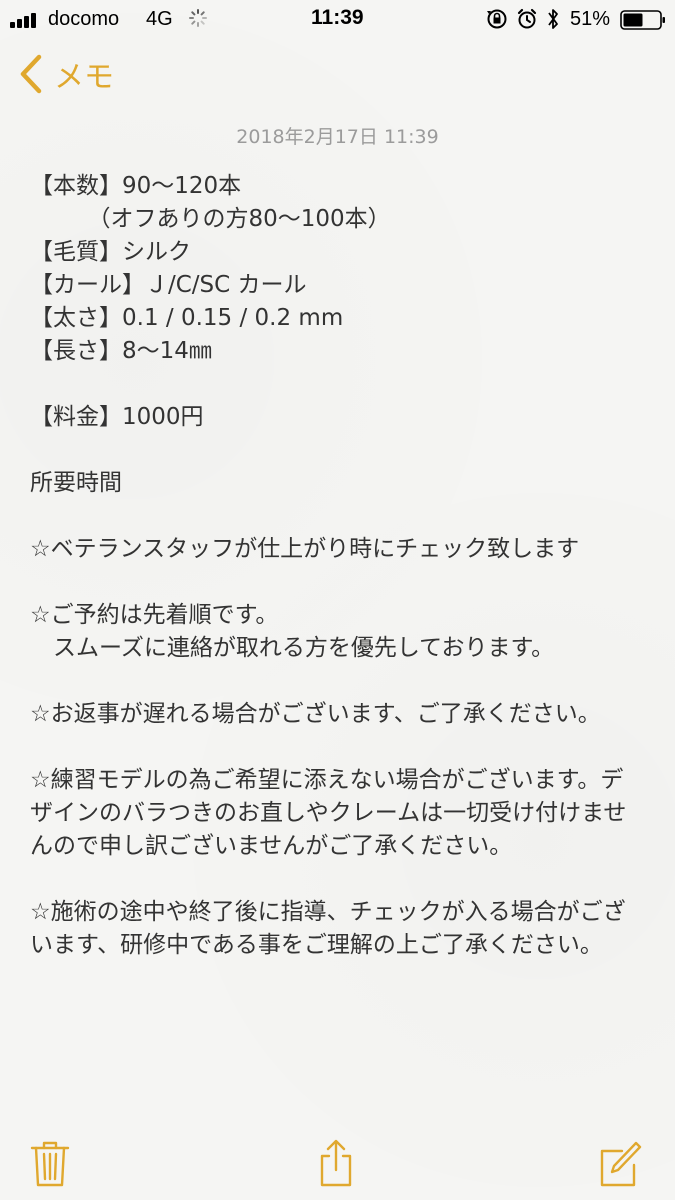  I want to click on note-line: んので申し訳ございませんがご了承ください。, so click(271, 846).